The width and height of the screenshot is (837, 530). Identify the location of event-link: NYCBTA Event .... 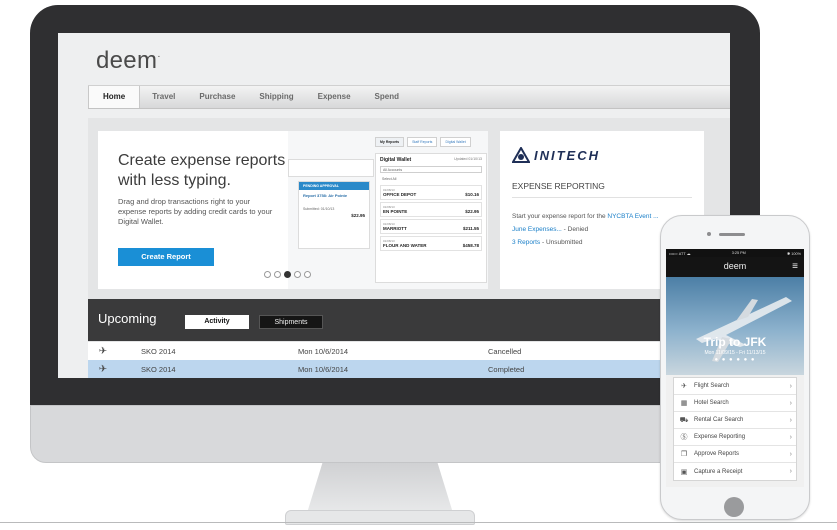
(632, 216).